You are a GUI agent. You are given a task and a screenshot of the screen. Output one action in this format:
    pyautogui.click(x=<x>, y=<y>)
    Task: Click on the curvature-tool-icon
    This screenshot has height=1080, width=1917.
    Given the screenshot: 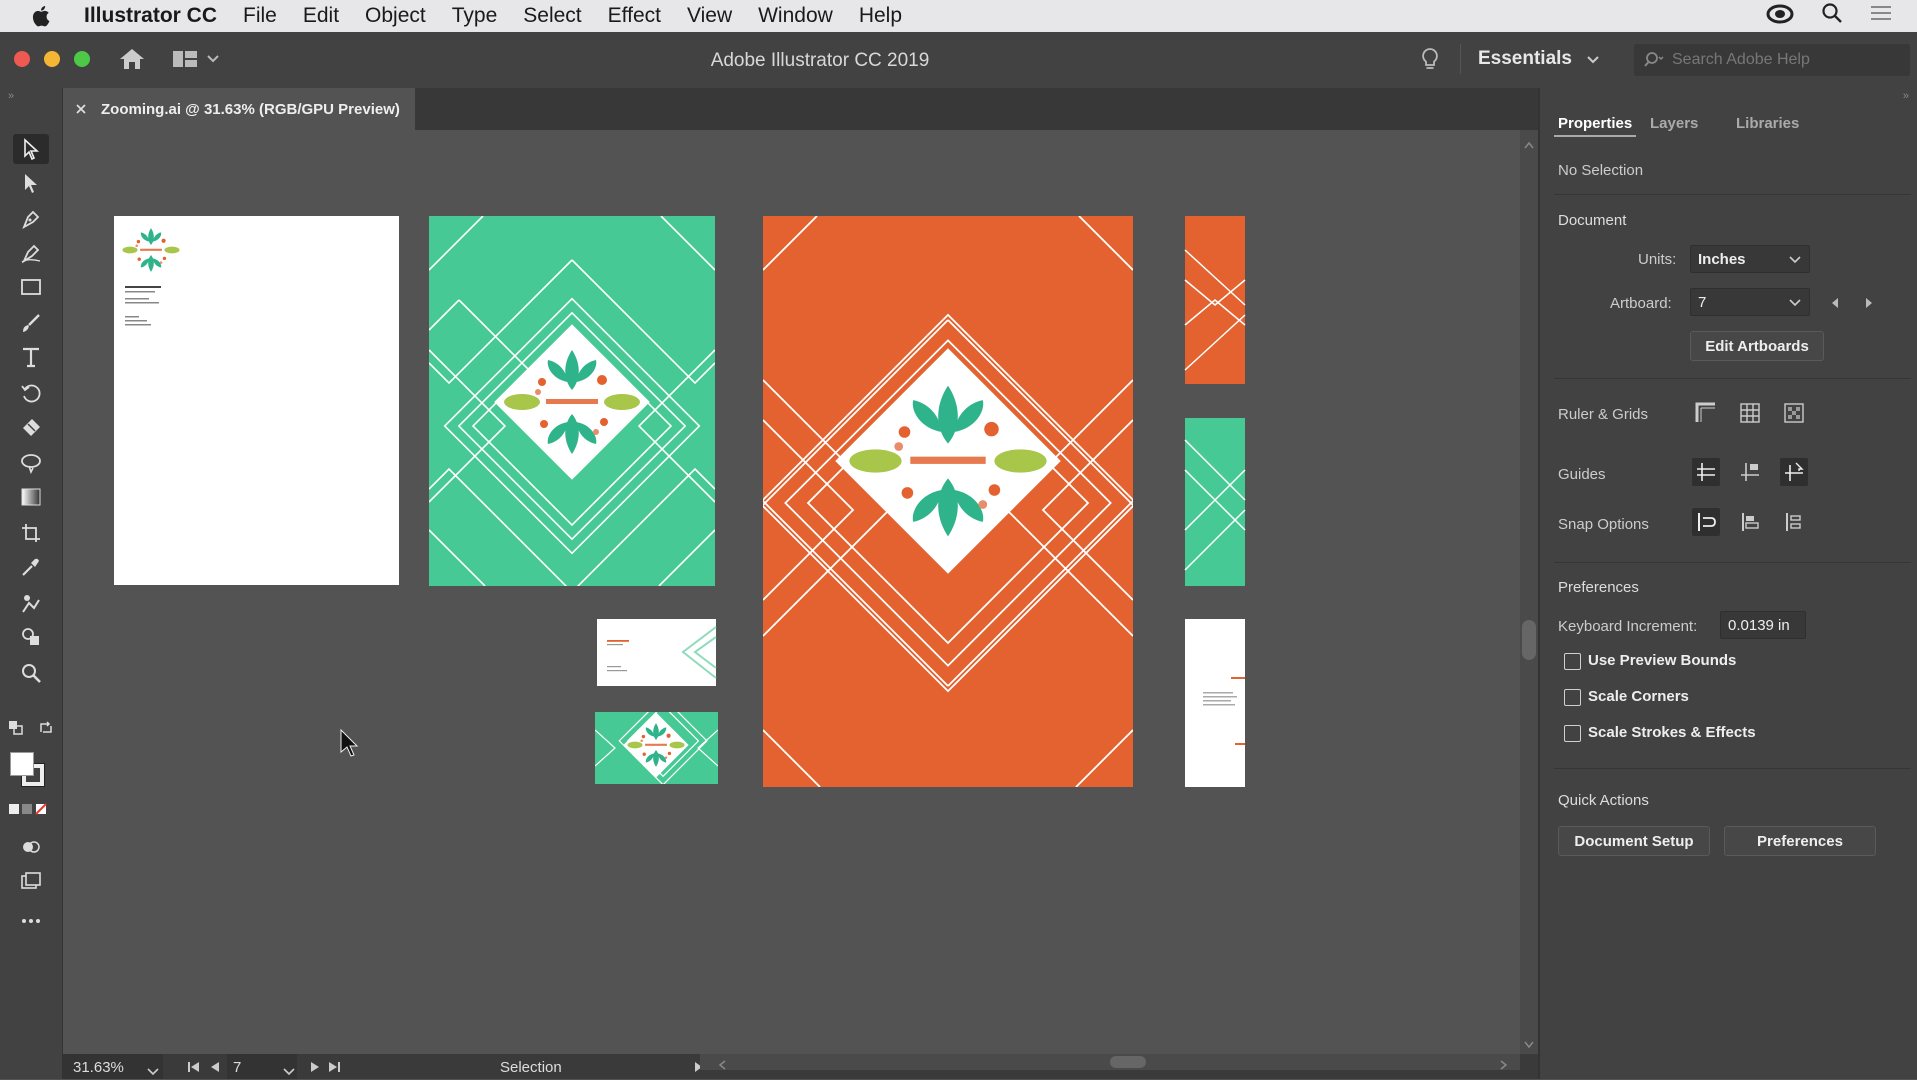 What is the action you would take?
    pyautogui.click(x=31, y=253)
    